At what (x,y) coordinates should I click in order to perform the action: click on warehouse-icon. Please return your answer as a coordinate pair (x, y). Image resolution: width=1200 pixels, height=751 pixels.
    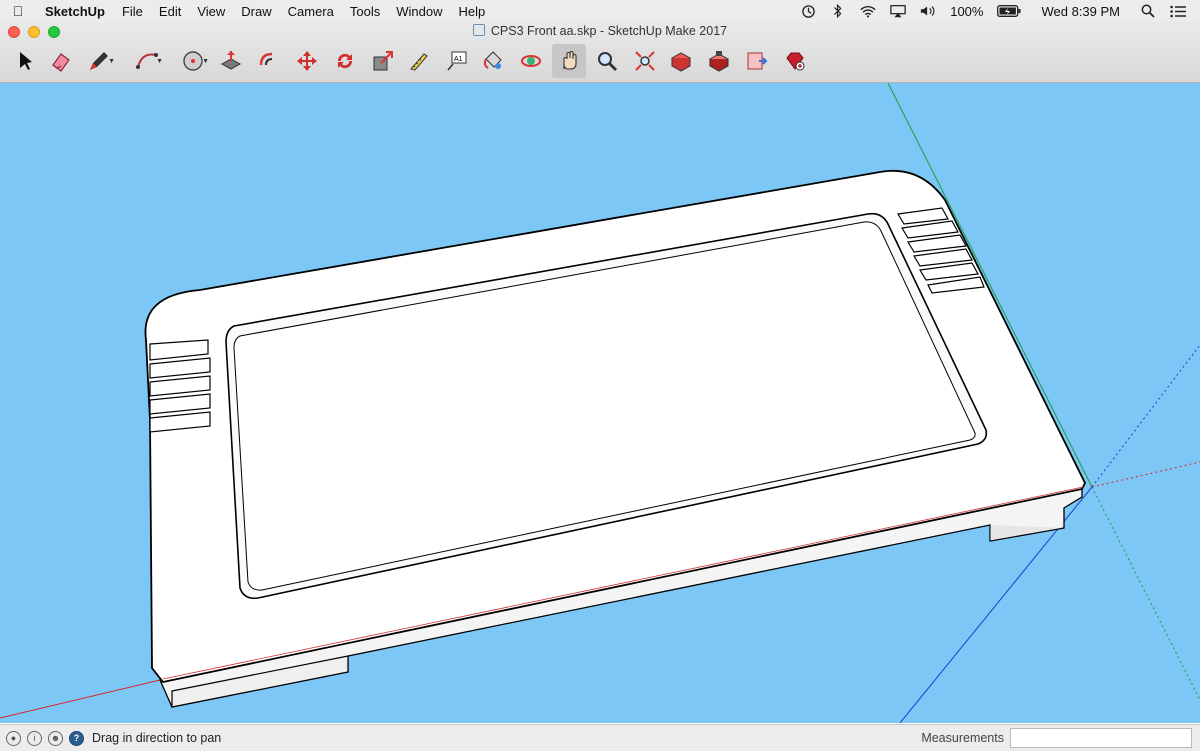
    Looking at the image, I should click on (681, 62).